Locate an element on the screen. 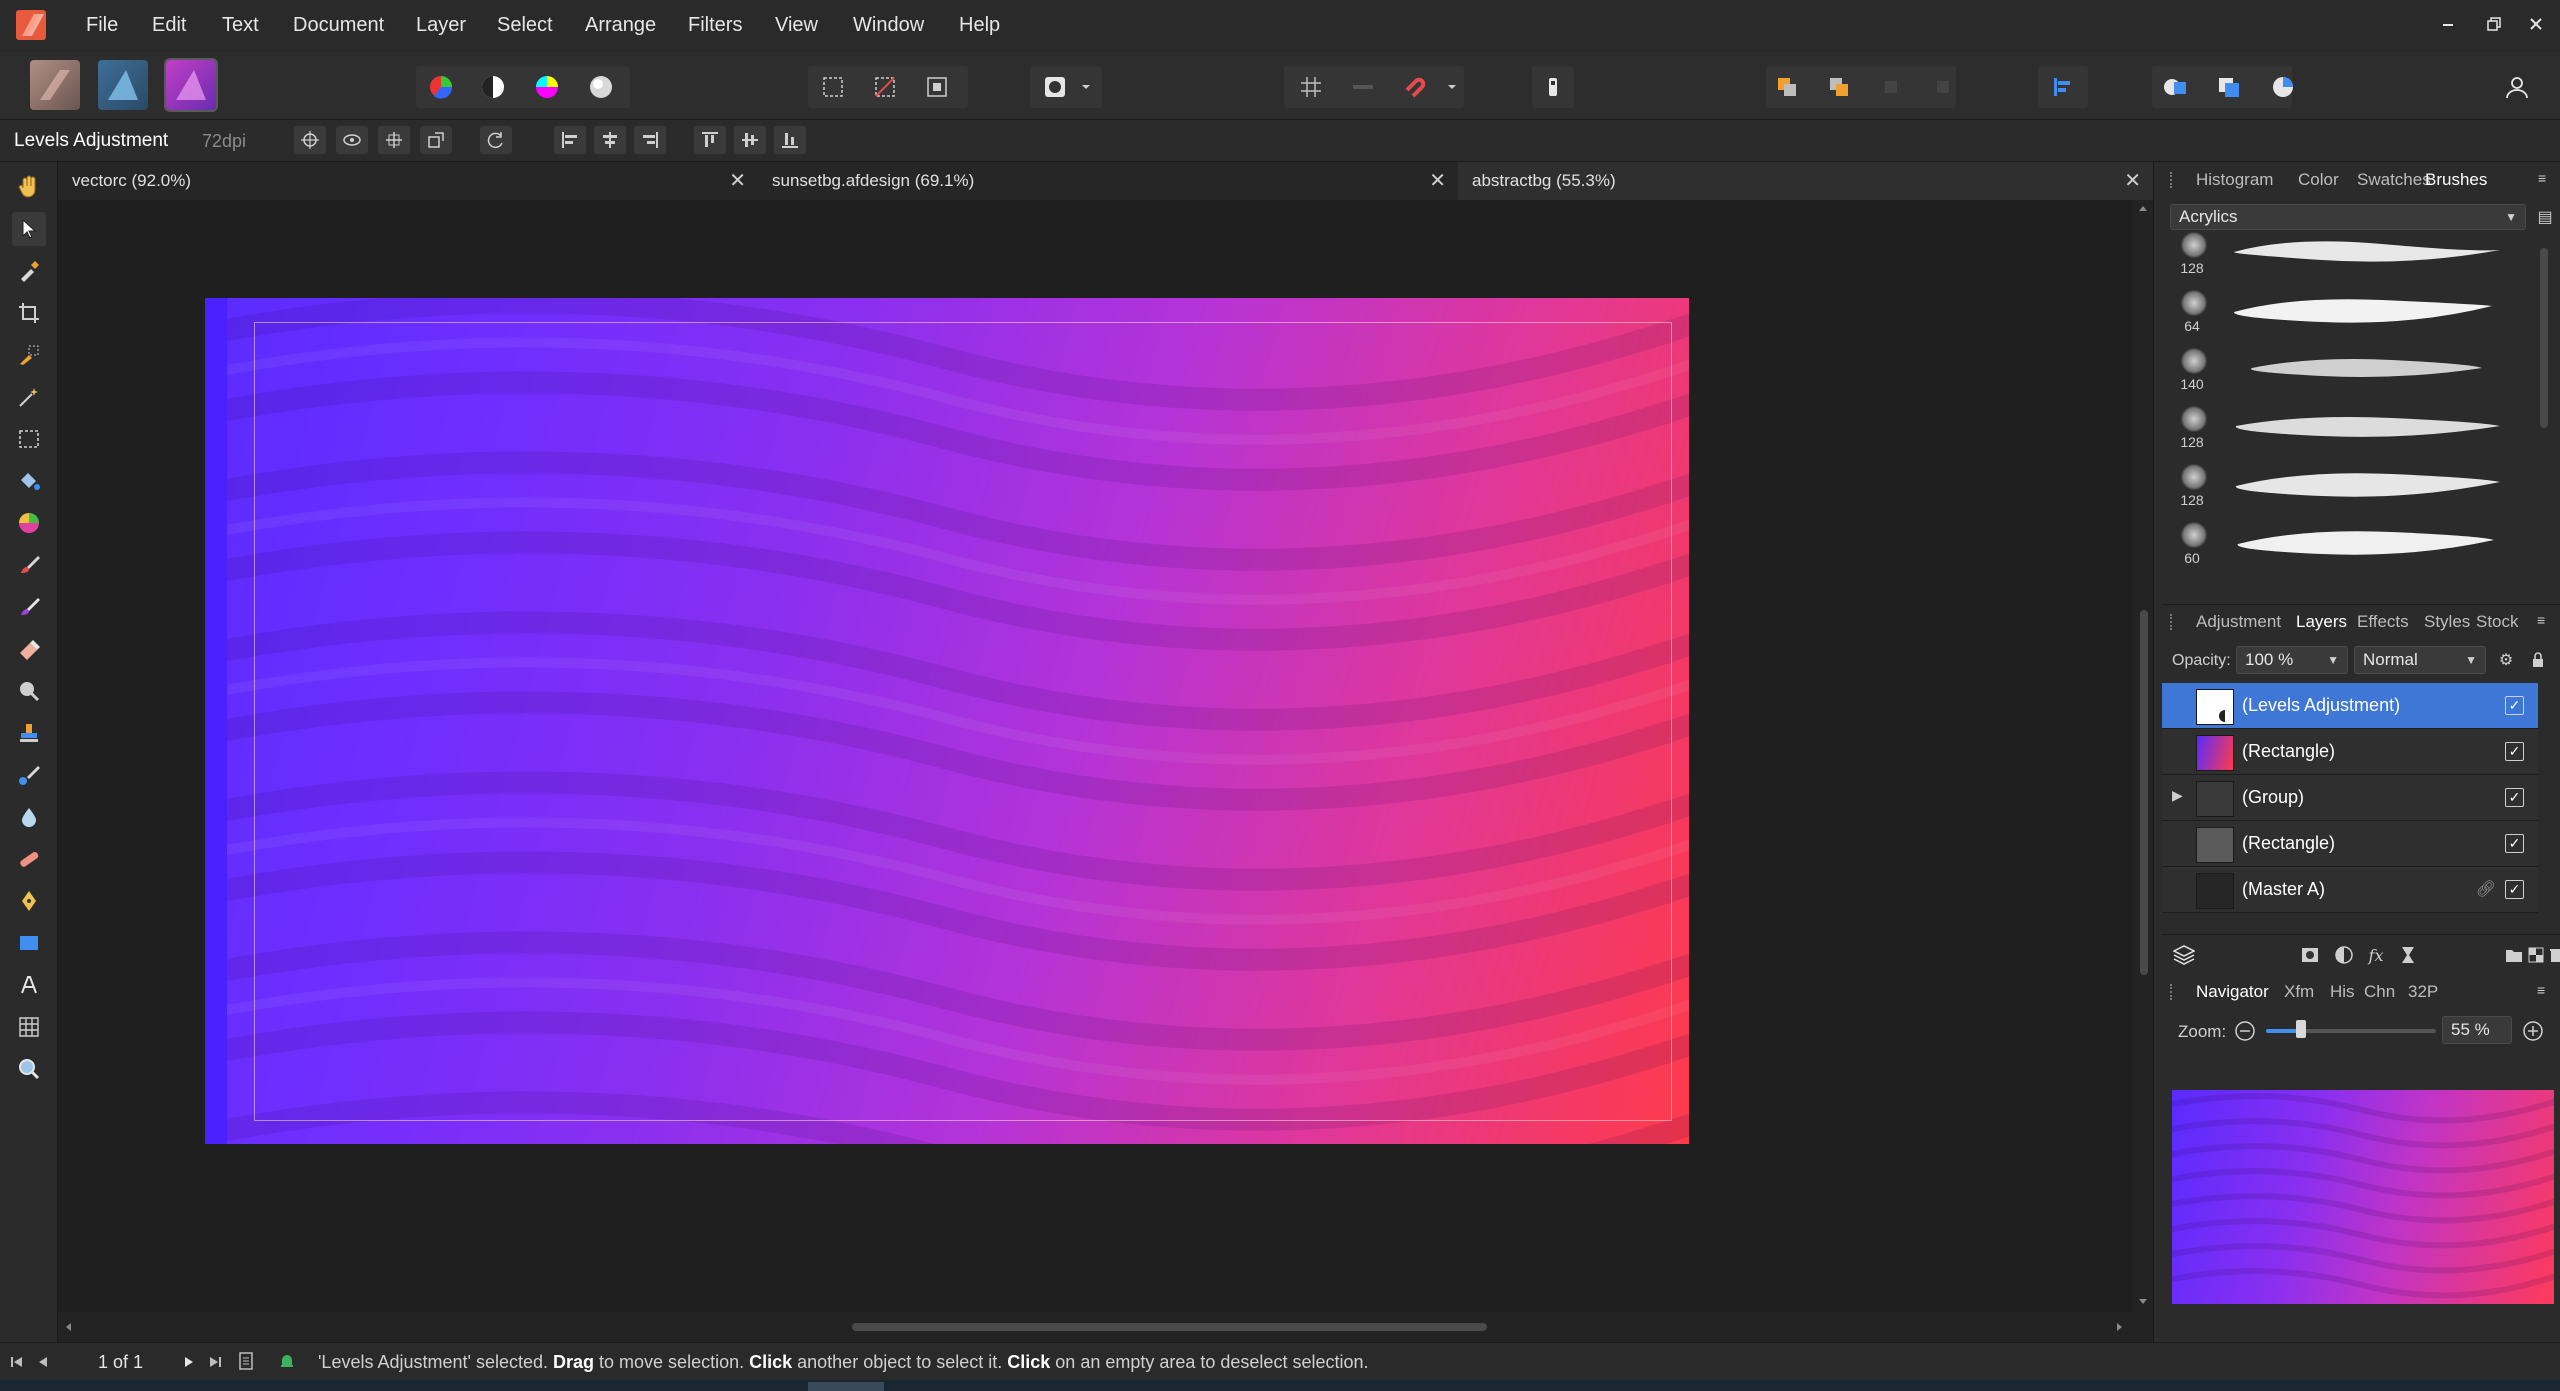 This screenshot has width=2560, height=1391. folder-icon is located at coordinates (2514, 955).